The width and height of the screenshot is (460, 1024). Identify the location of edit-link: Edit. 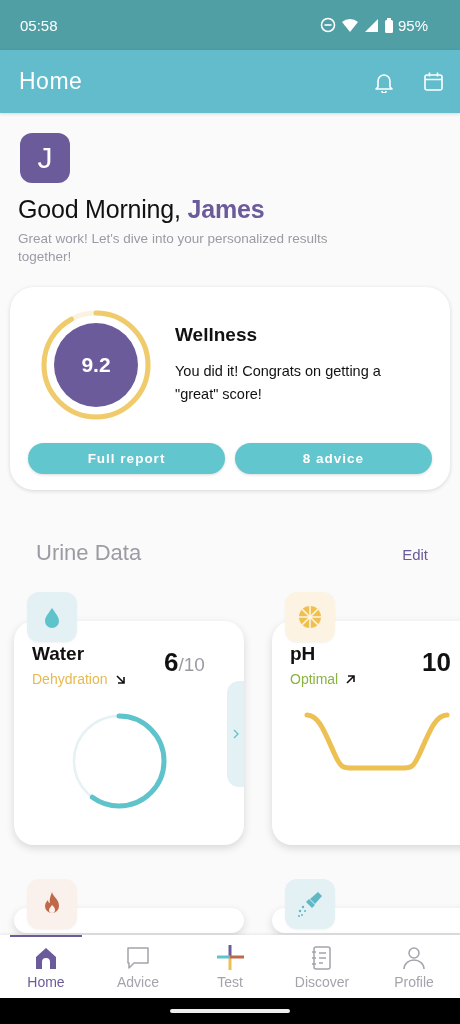
(415, 554).